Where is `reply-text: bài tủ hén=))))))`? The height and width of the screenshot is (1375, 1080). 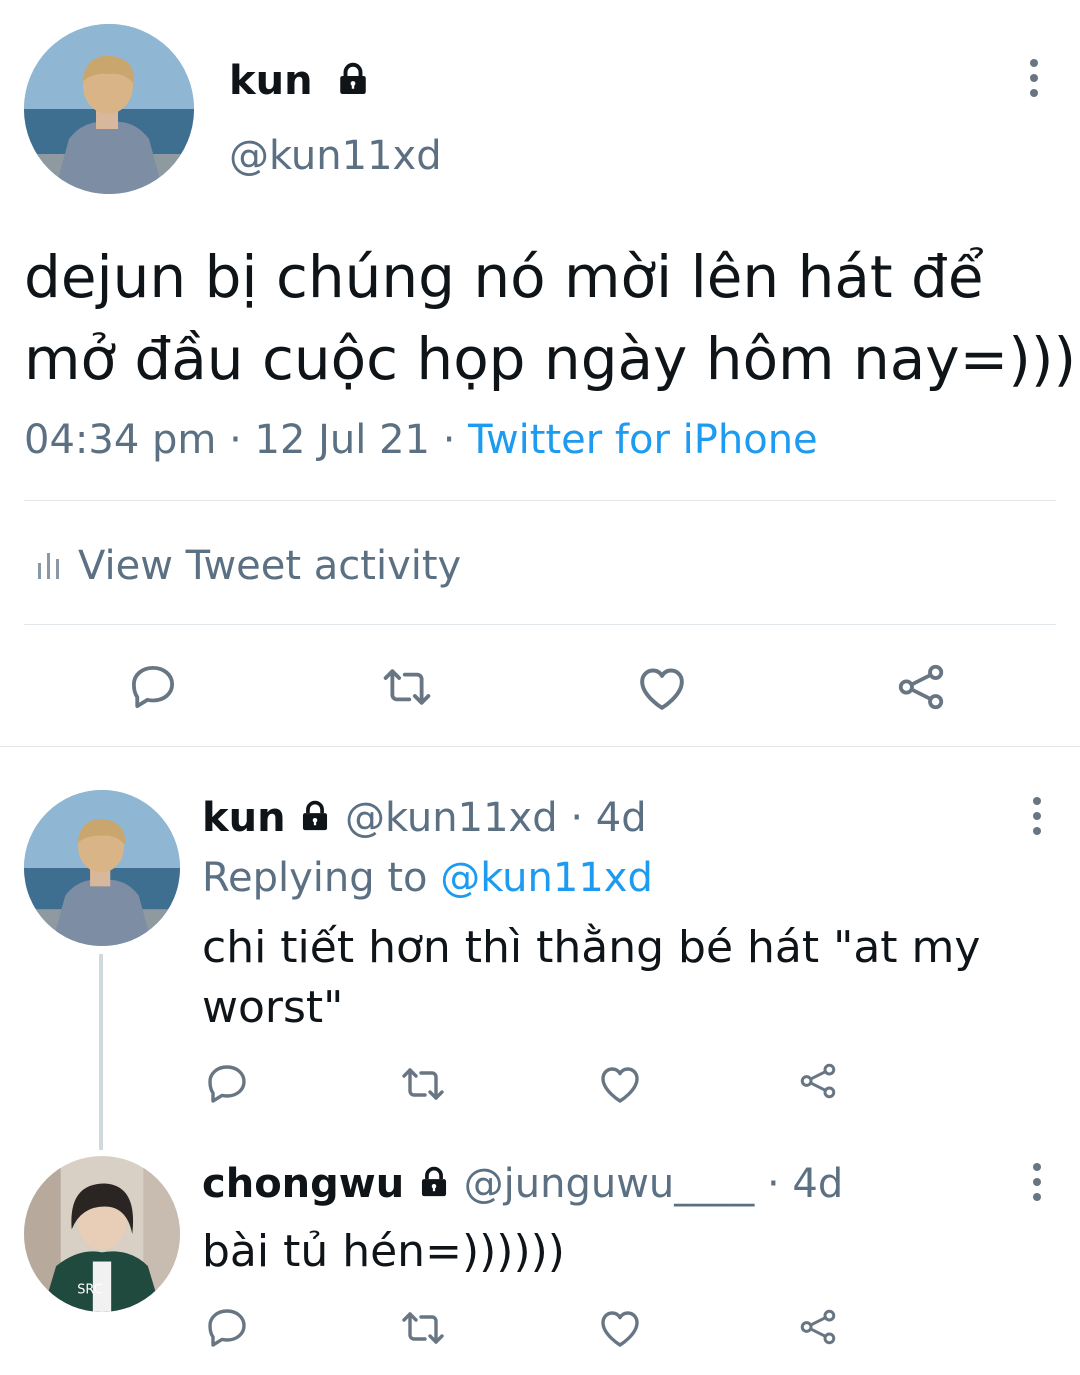
reply-text: bài tủ hén=)))))) is located at coordinates (383, 1252).